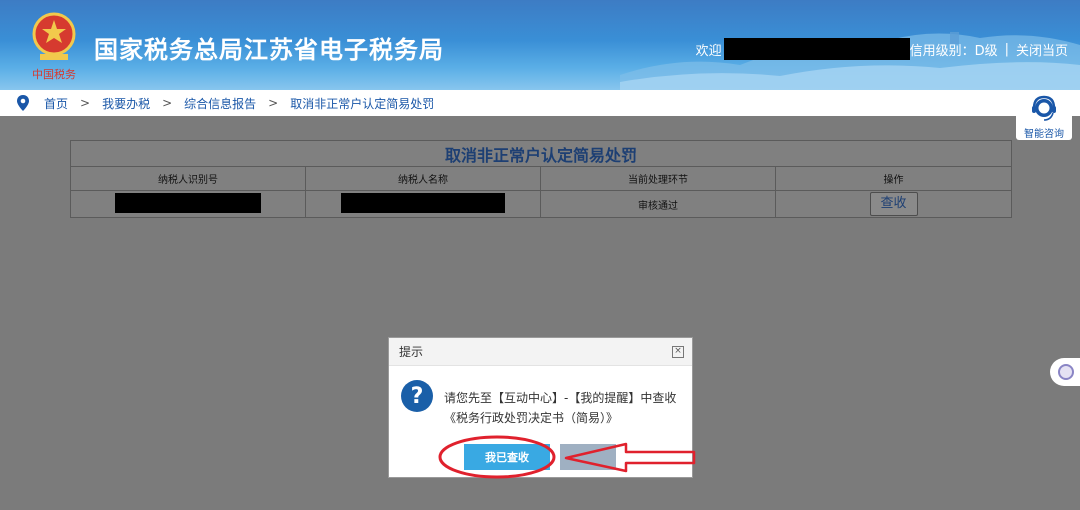 The width and height of the screenshot is (1080, 510). What do you see at coordinates (54, 74) in the screenshot?
I see `emblem-text: 中国税务` at bounding box center [54, 74].